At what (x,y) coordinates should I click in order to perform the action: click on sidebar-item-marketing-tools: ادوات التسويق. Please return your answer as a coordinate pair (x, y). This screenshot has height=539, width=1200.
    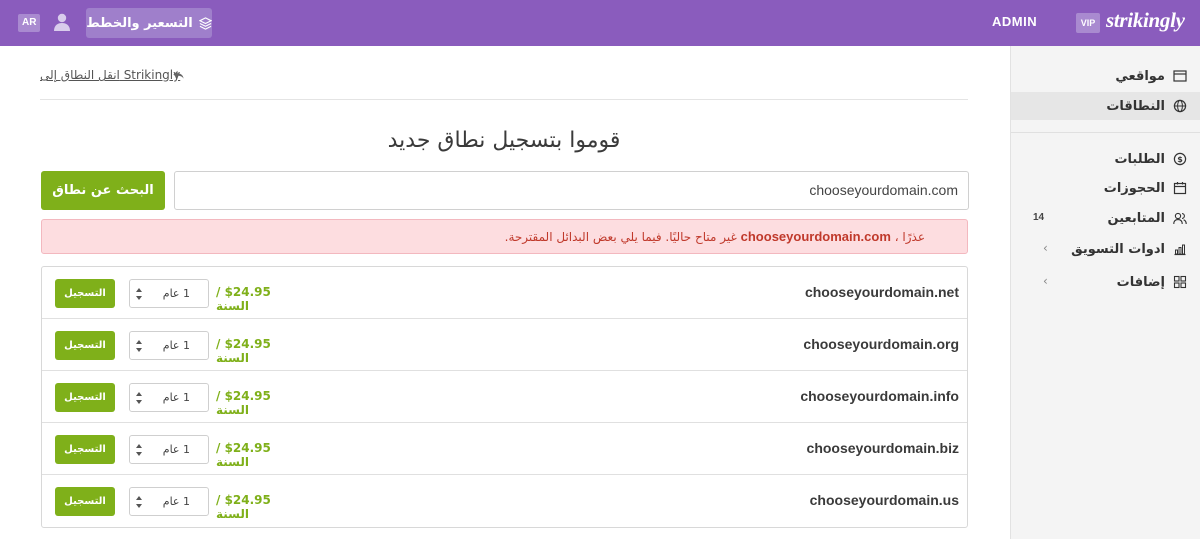
    Looking at the image, I should click on (1105, 249).